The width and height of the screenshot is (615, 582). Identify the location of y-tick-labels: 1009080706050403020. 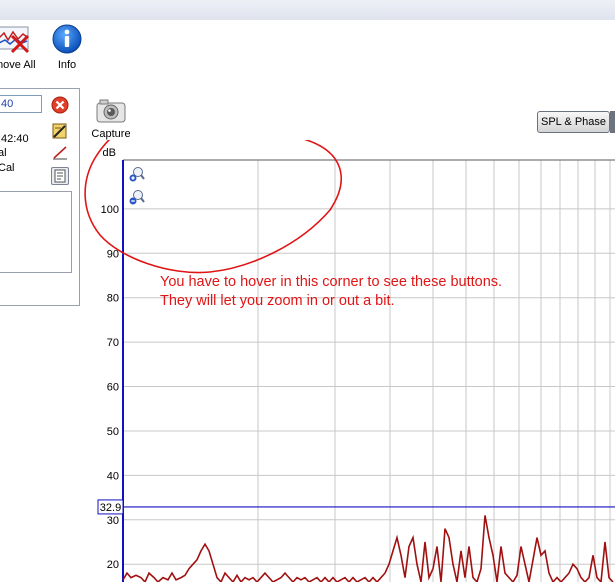
(110, 387).